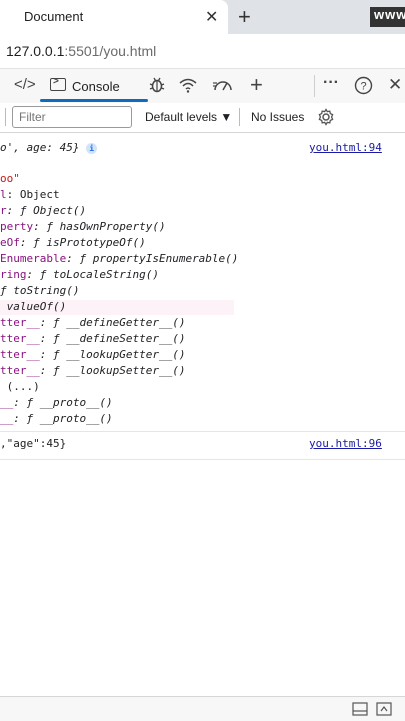 Image resolution: width=405 pixels, height=721 pixels. Describe the element at coordinates (157, 85) in the screenshot. I see `sources-bug-icon` at that location.